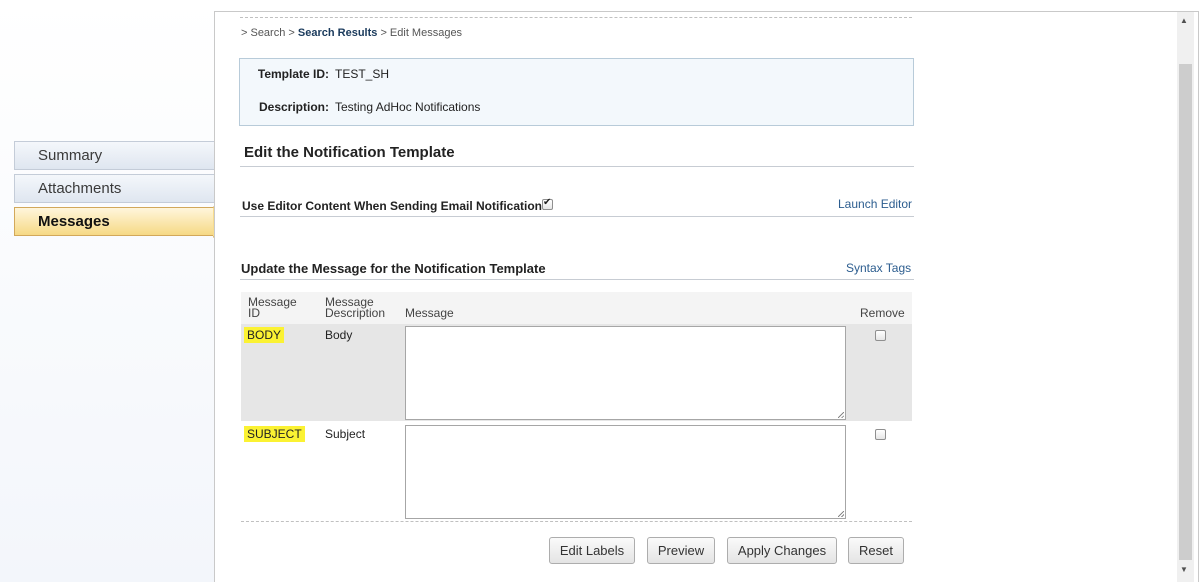 This screenshot has height=582, width=1203. What do you see at coordinates (880, 335) in the screenshot?
I see `remove-checkbox-body` at bounding box center [880, 335].